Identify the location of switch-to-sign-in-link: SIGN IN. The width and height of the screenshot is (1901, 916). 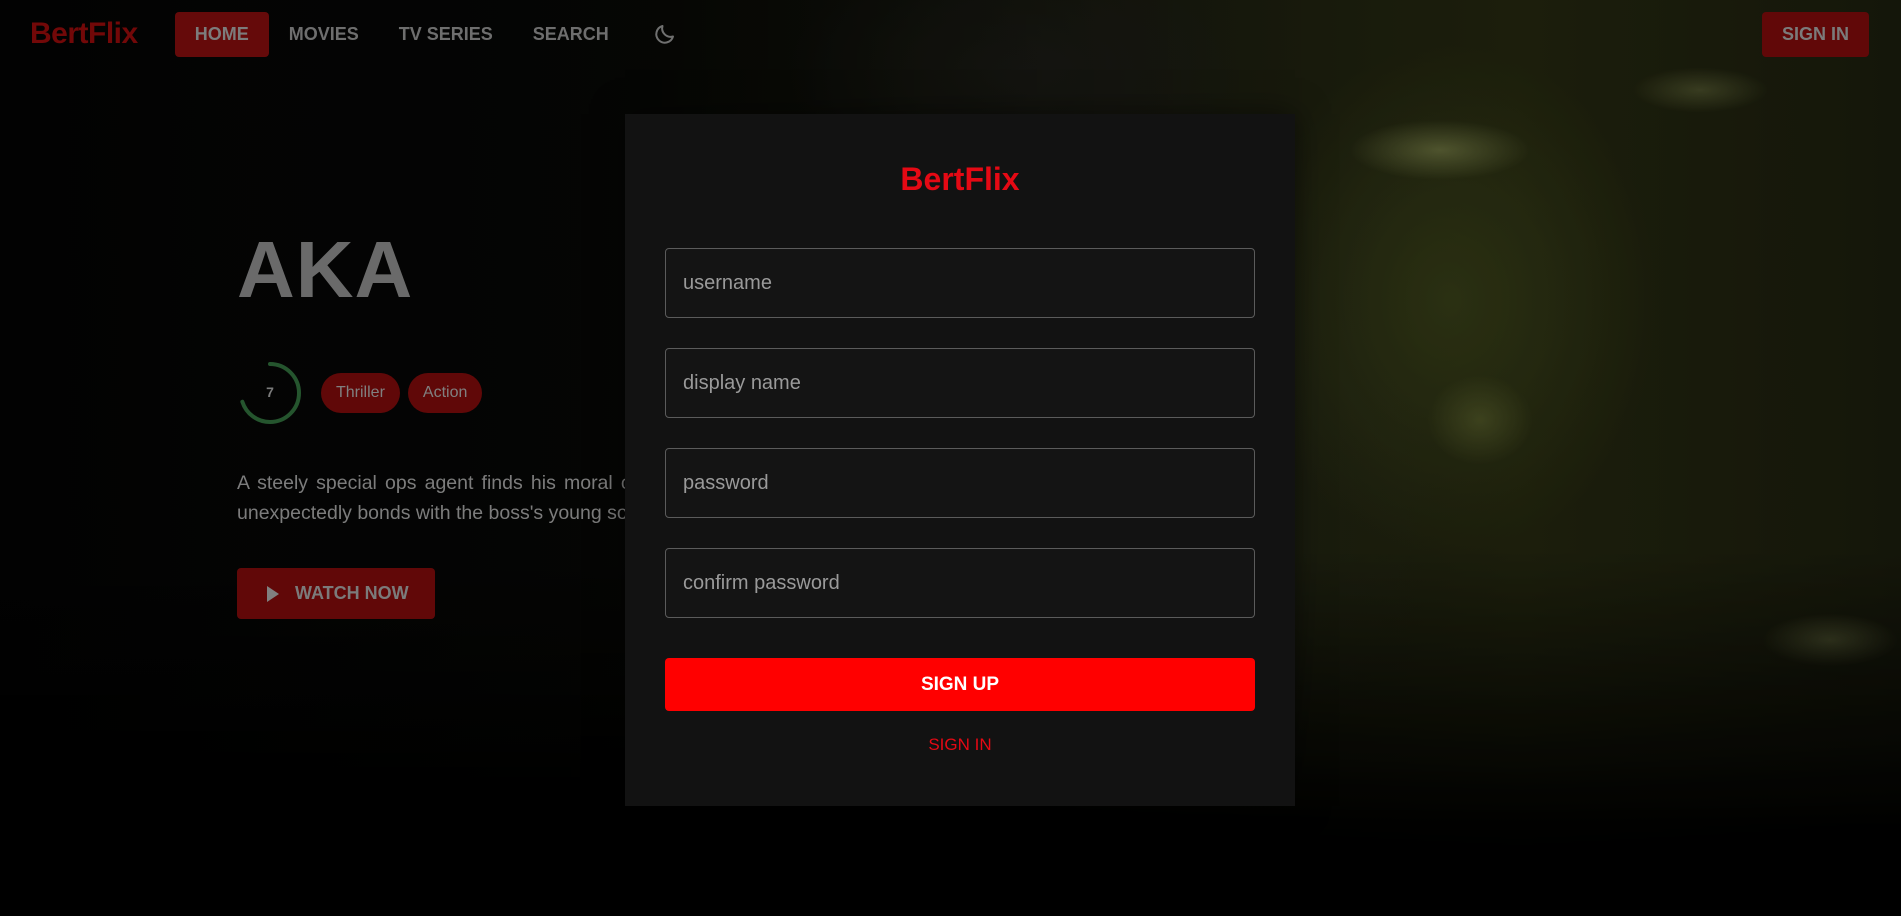
(960, 745).